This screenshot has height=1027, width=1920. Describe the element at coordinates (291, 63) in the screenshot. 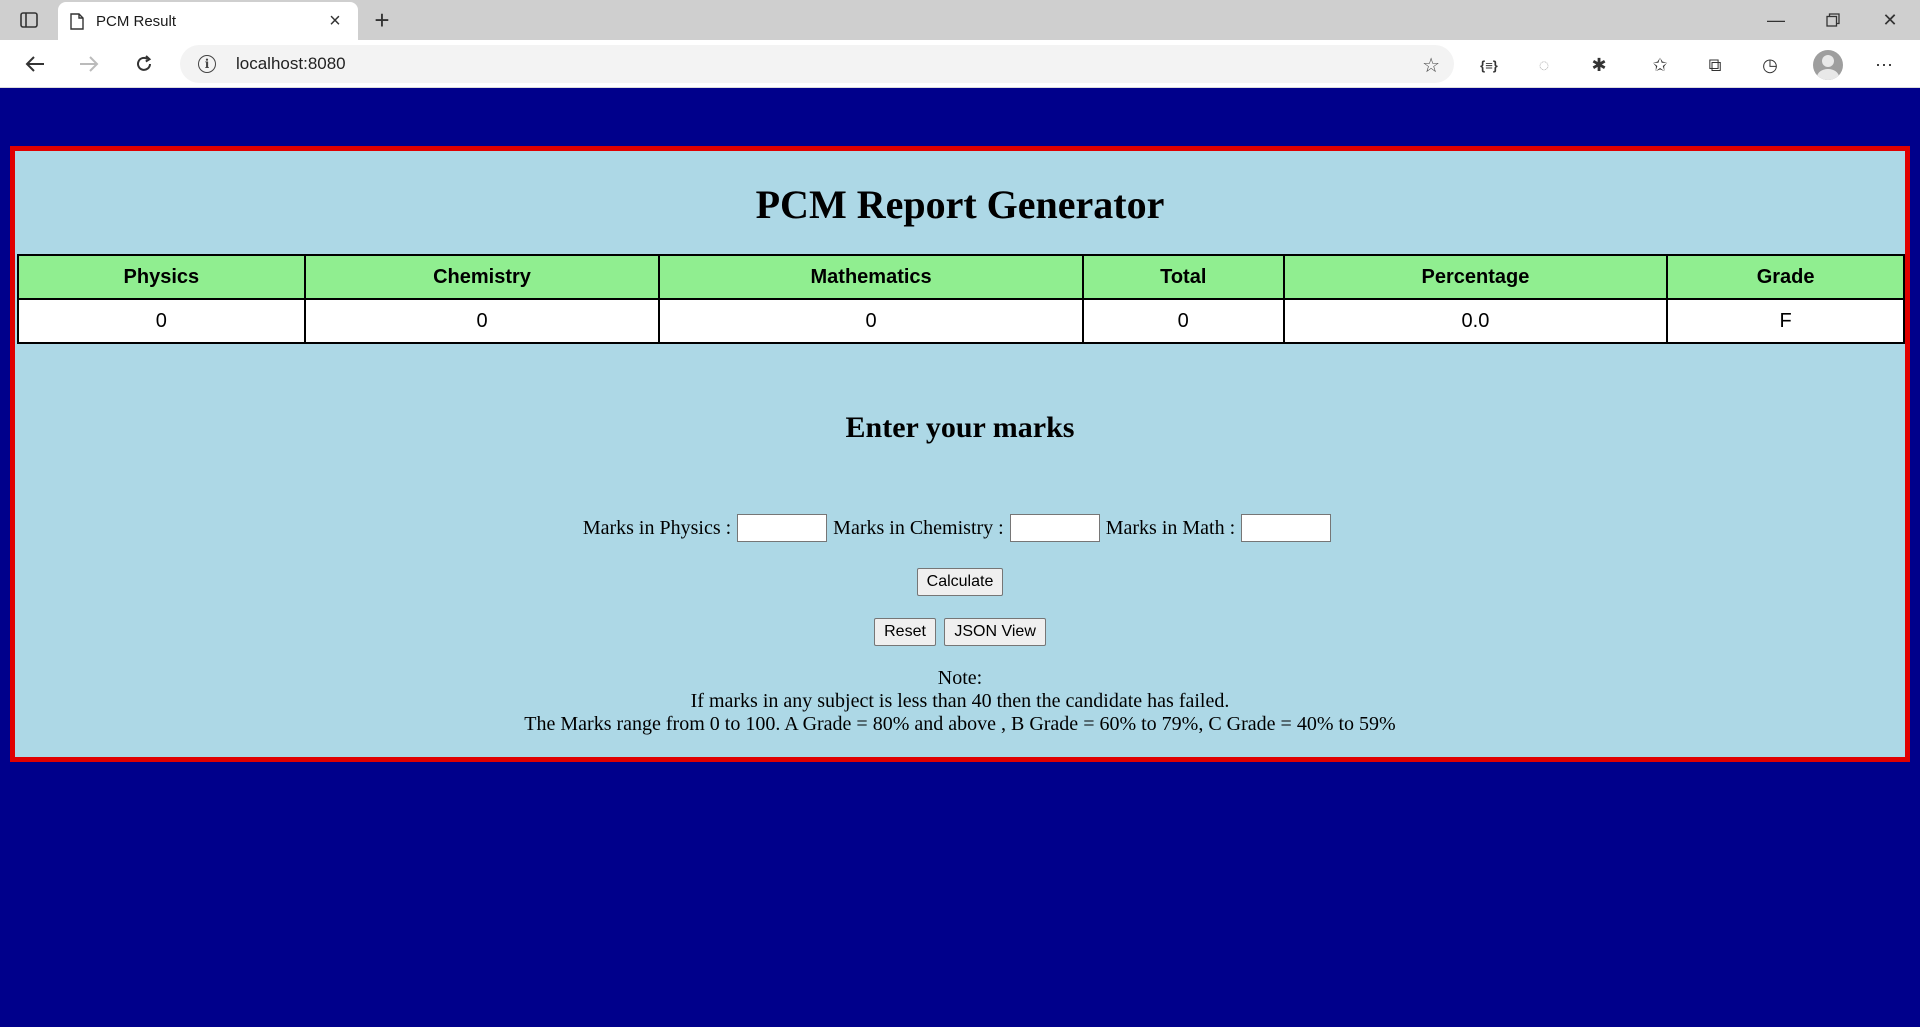

I see `address-text: localhost:8080` at that location.